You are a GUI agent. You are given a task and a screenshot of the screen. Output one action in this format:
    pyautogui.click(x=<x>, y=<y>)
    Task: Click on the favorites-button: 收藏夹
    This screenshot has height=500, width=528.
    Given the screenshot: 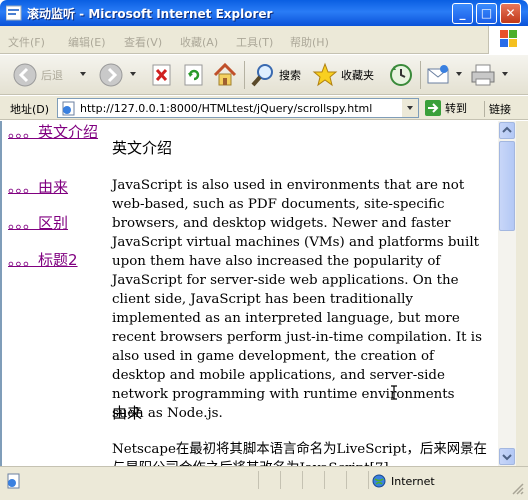 What is the action you would take?
    pyautogui.click(x=343, y=75)
    